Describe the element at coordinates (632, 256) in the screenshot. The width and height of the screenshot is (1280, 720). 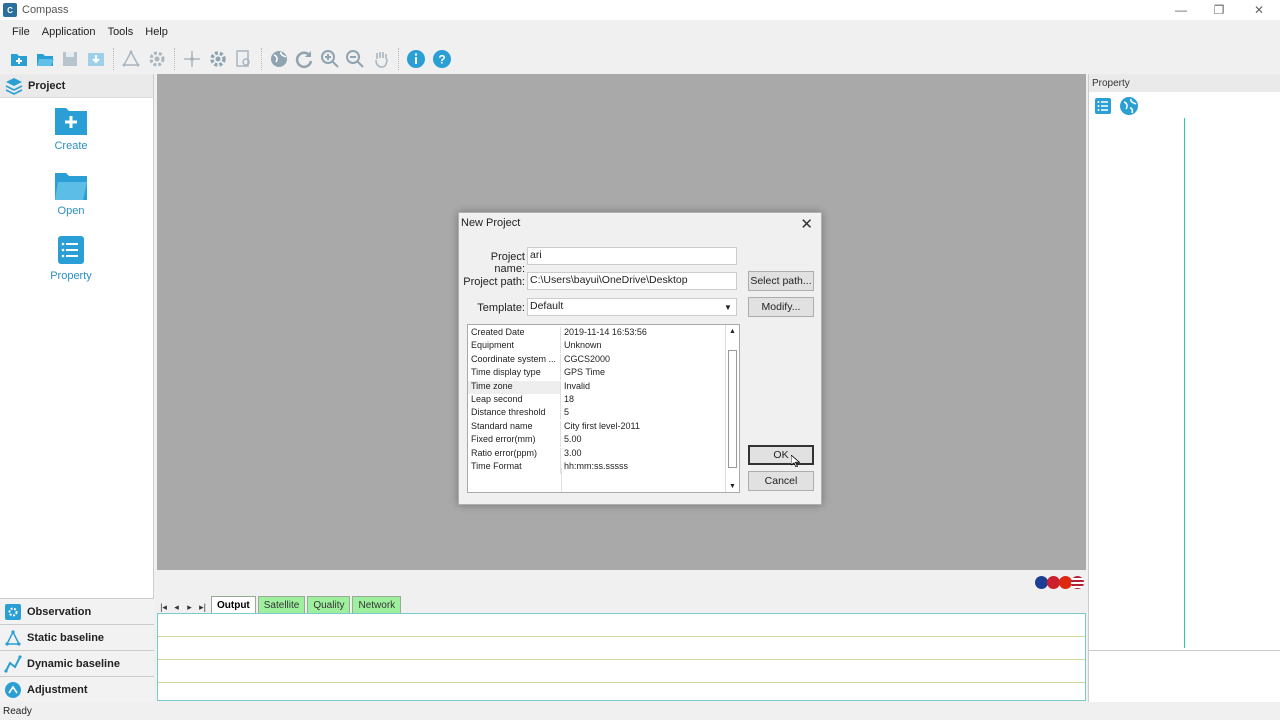
I see `project-name-input: ari` at that location.